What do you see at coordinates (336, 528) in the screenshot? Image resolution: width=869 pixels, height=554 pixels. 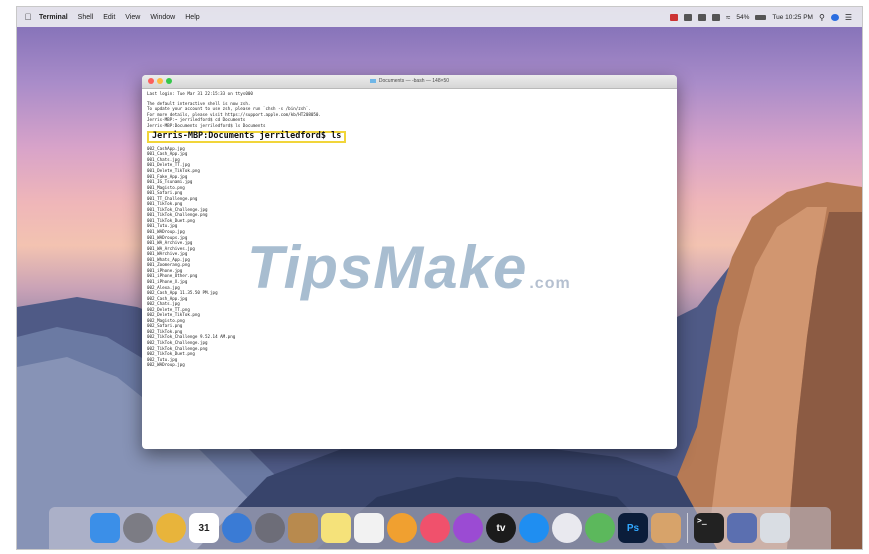 I see `notes-icon` at bounding box center [336, 528].